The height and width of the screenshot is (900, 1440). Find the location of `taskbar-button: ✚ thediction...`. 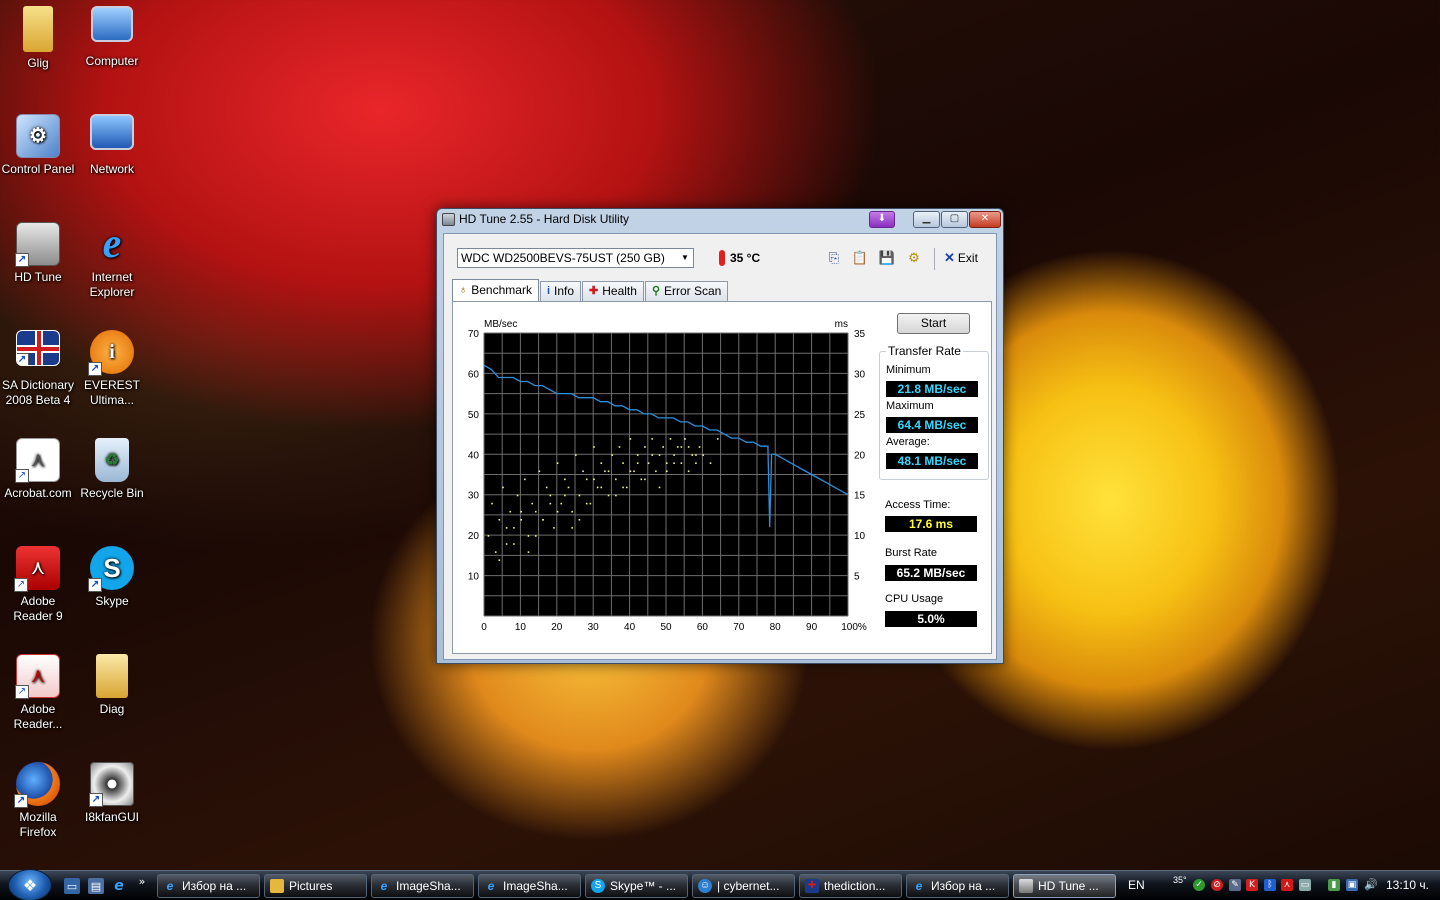

taskbar-button: ✚ thediction... is located at coordinates (850, 886).